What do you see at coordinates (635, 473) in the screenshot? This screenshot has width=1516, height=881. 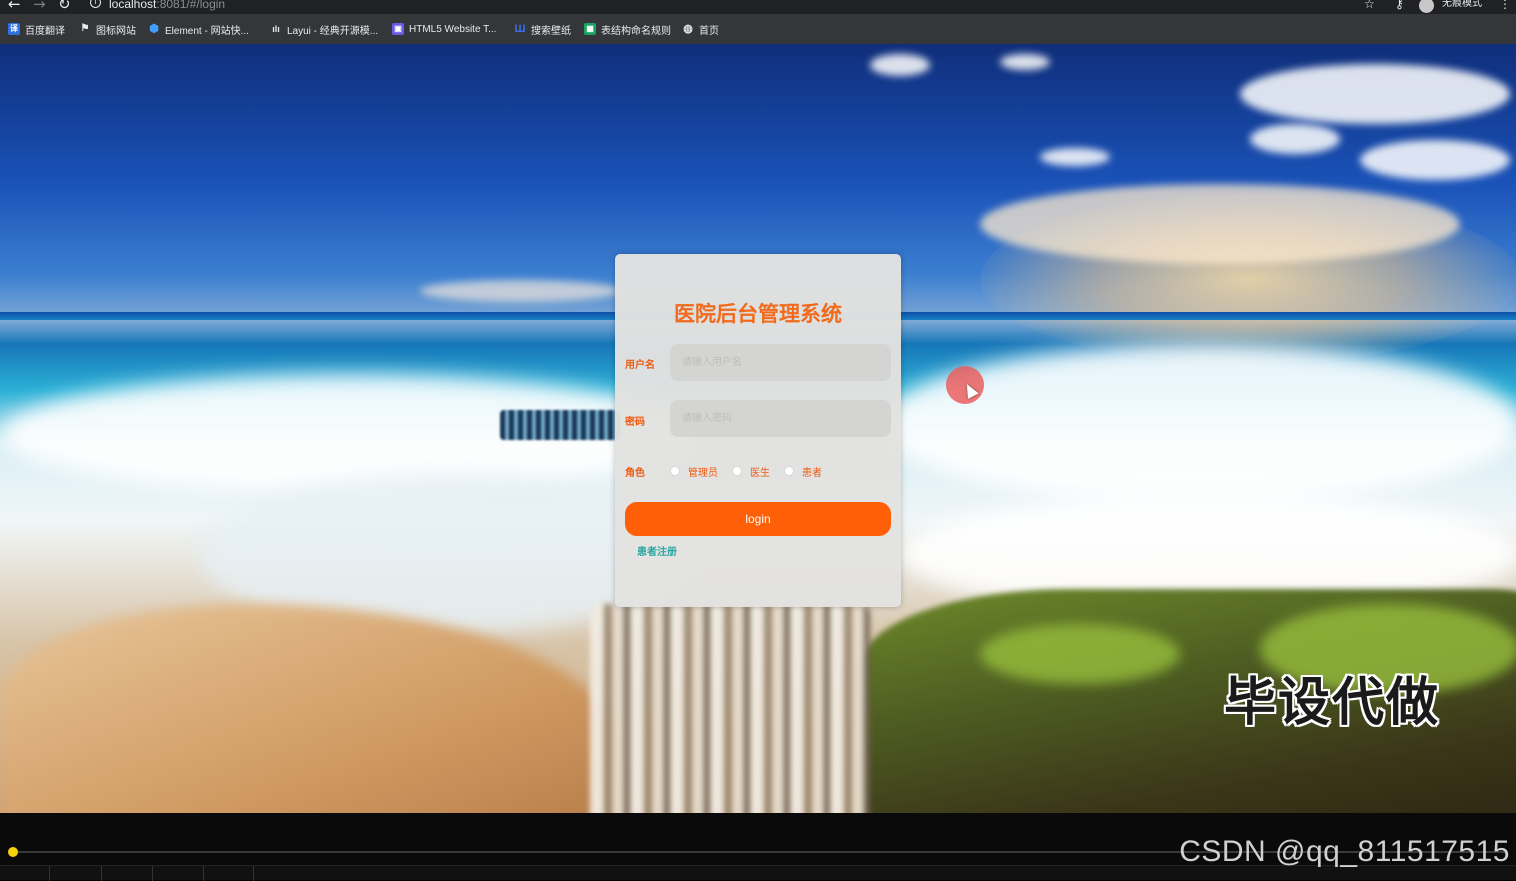 I see `role-label: 角色` at bounding box center [635, 473].